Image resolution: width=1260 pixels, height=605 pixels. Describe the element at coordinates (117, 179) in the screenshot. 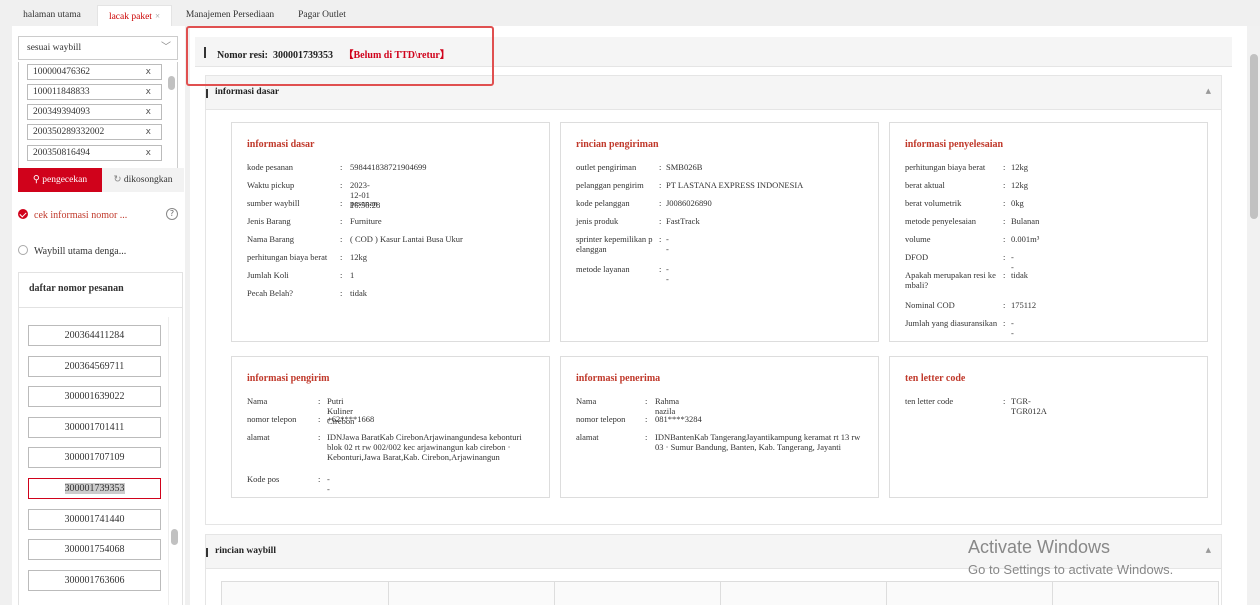

I see `reset-icon: ↻` at that location.